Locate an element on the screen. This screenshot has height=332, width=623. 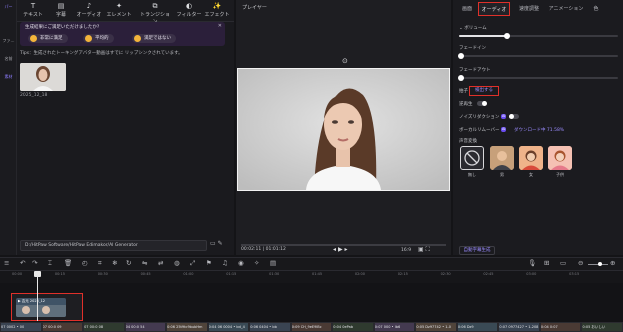
sidebar-item-name: 名前 is located at coordinates (8, 59).